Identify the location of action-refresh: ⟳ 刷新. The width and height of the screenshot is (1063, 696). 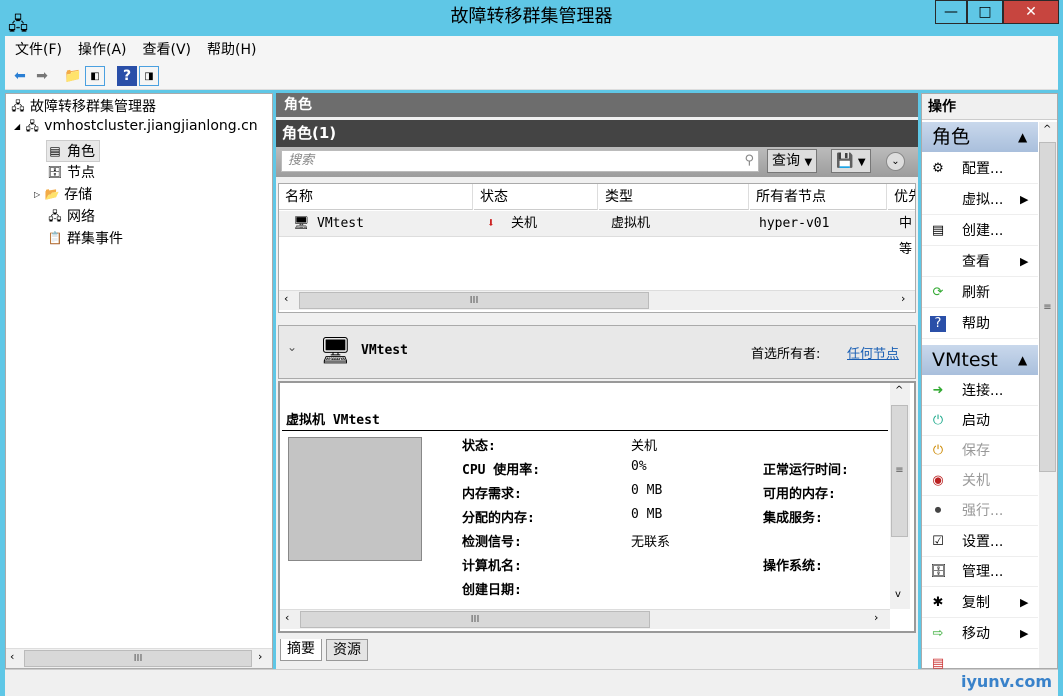
(980, 293).